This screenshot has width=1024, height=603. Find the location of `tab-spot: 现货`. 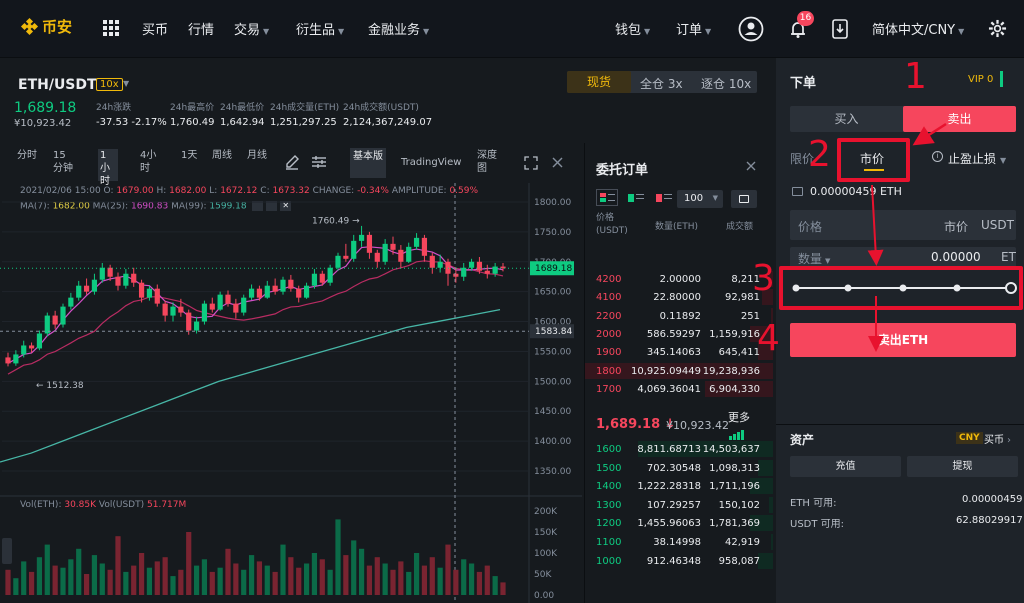

tab-spot: 现货 is located at coordinates (599, 82).